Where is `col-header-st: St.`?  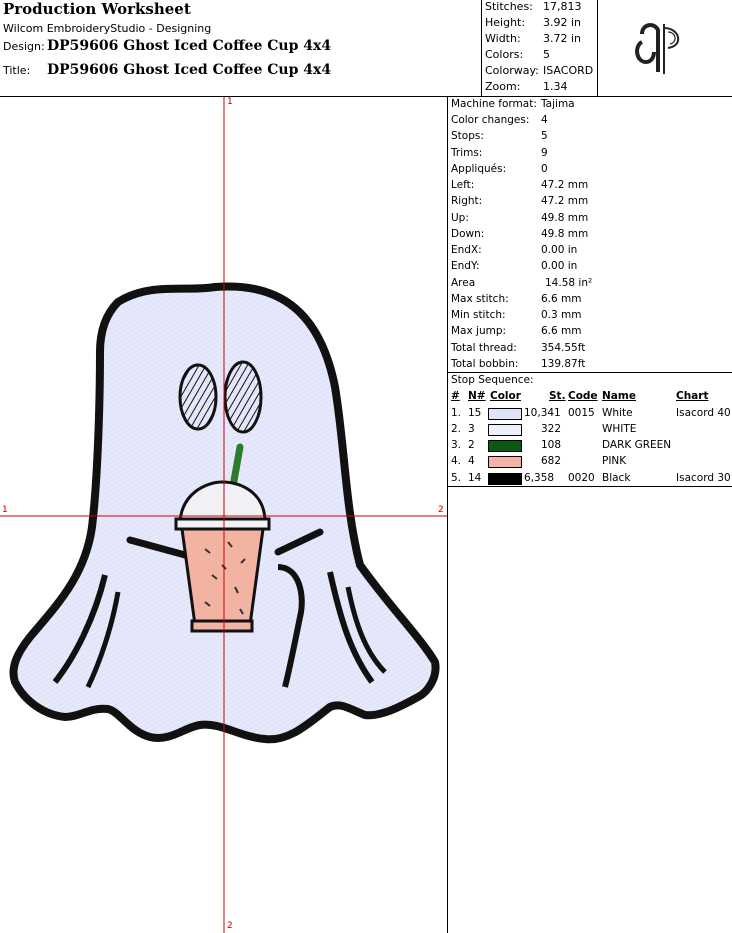 col-header-st: St. is located at coordinates (557, 396).